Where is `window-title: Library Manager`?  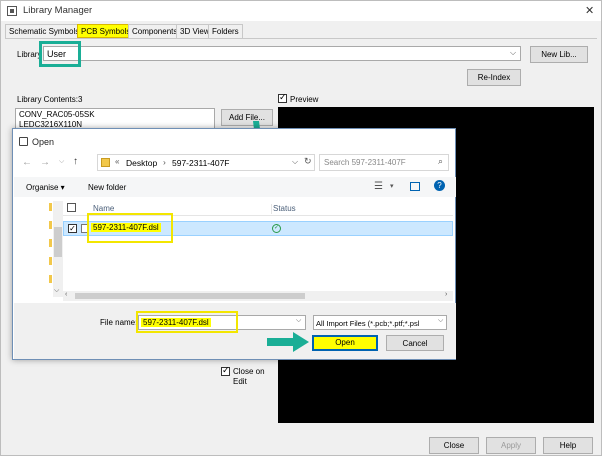
window-title: Library Manager is located at coordinates (58, 10).